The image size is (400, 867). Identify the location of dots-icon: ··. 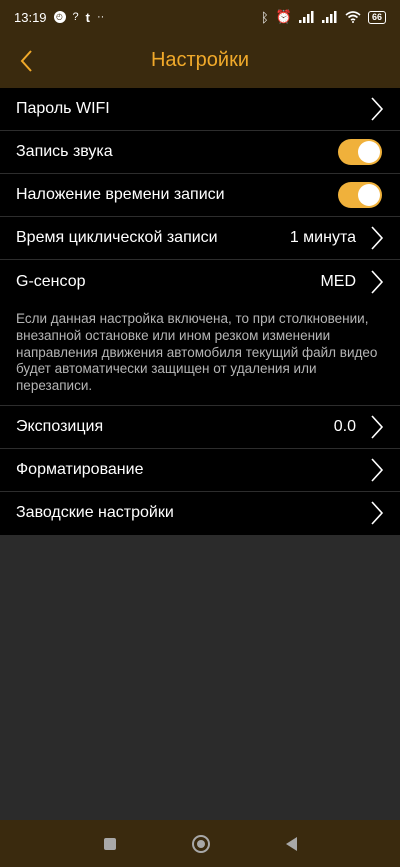
(101, 17).